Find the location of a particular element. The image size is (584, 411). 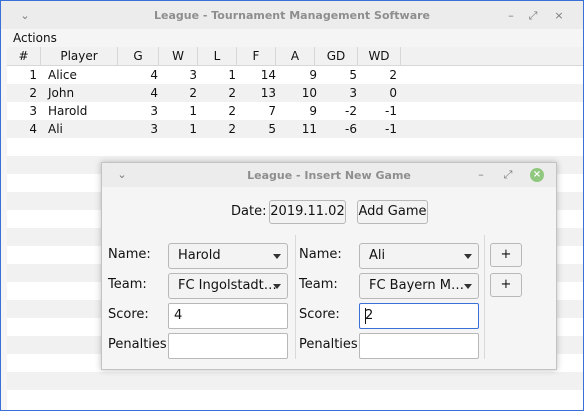

cell-for: 7 is located at coordinates (272, 111).